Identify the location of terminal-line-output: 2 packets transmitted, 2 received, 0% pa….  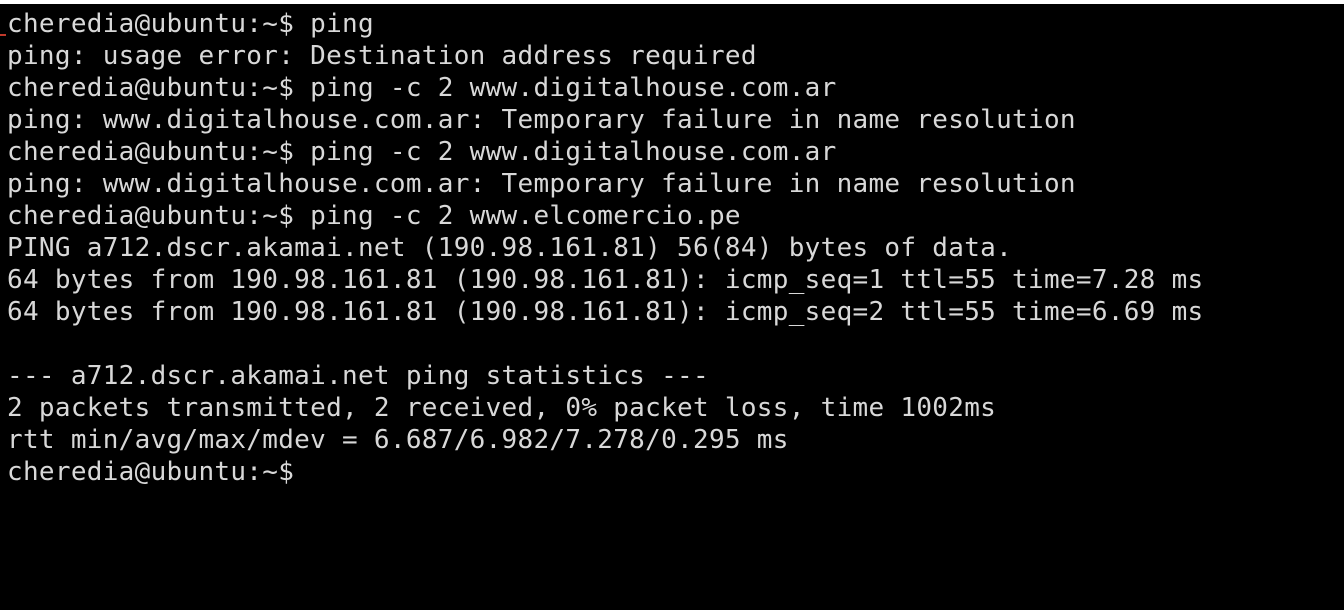
(502, 408).